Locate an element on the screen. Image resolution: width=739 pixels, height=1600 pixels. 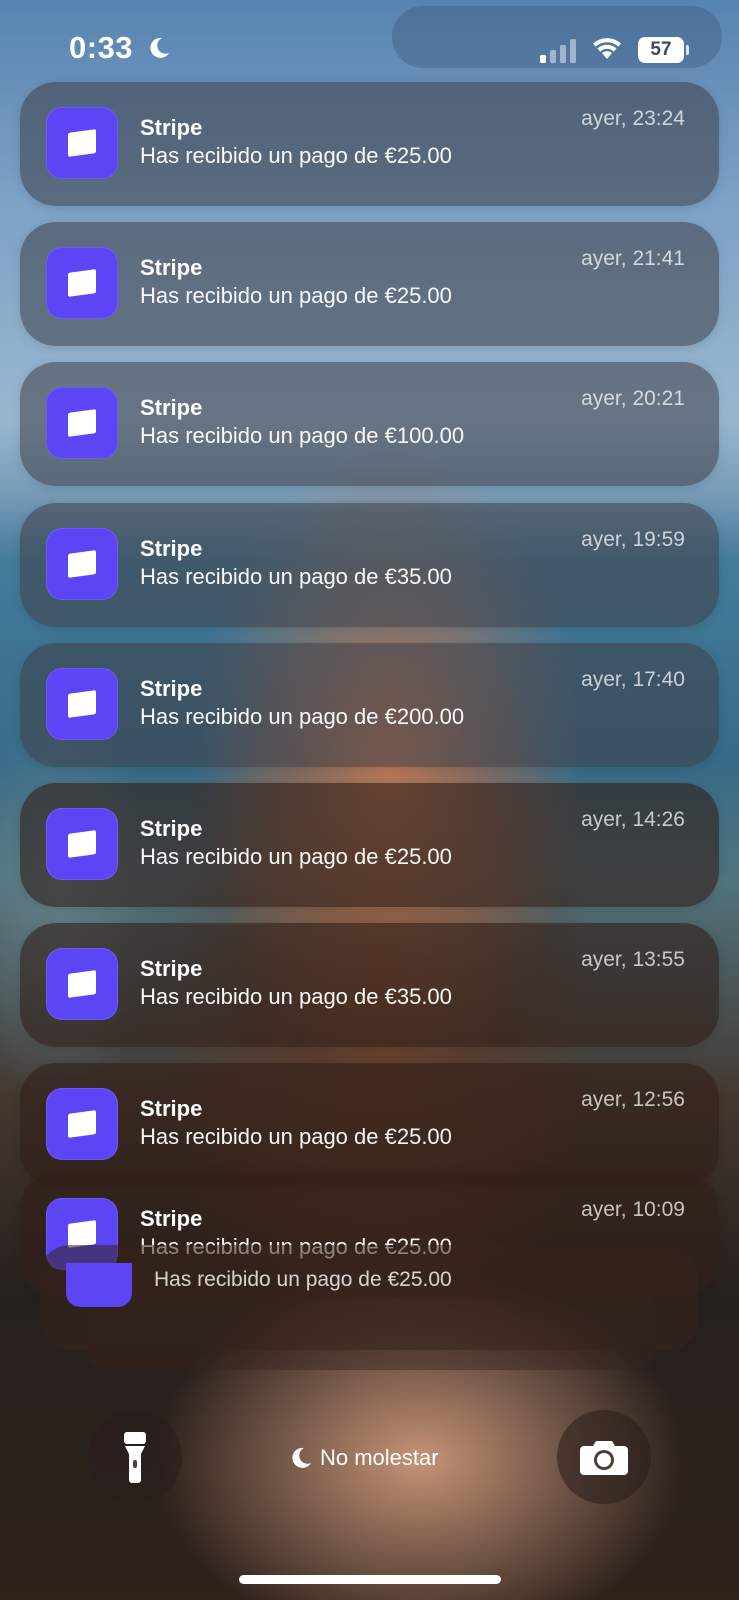
camera-button is located at coordinates (604, 1457).